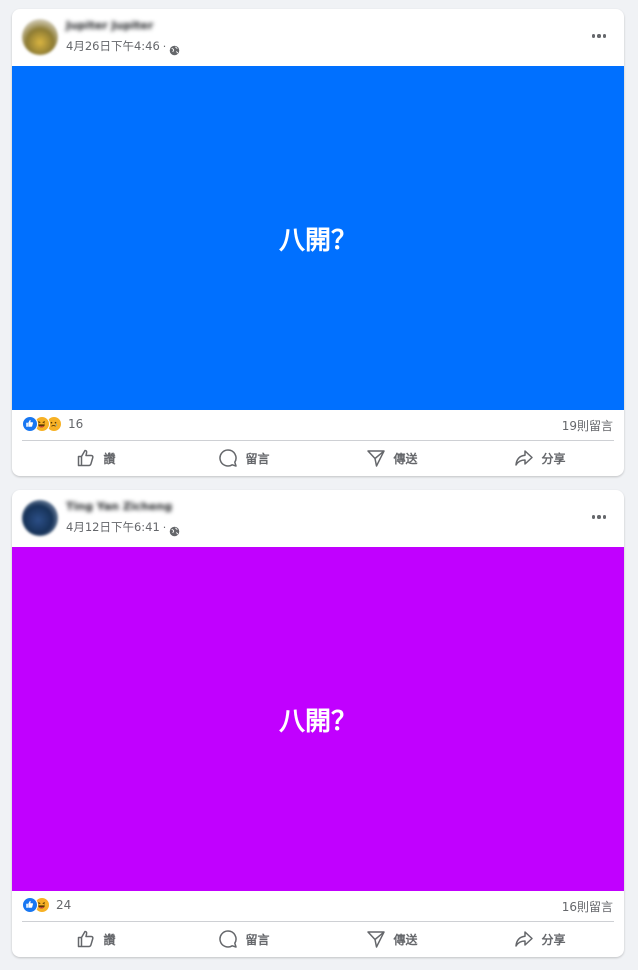  I want to click on post-stats: 24 16則留言, so click(318, 906).